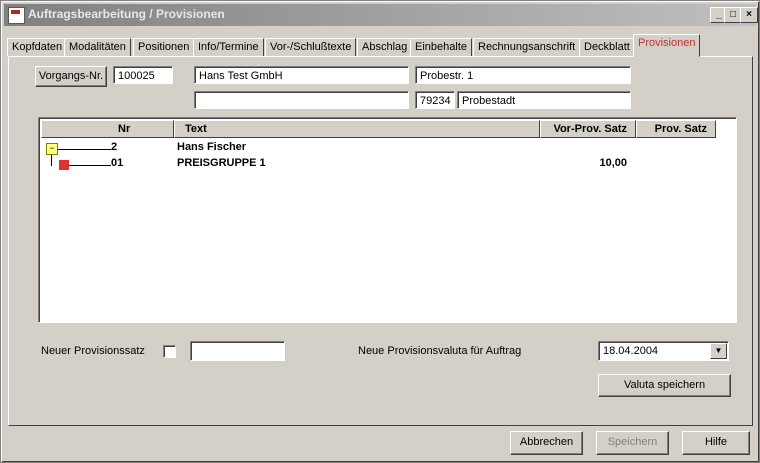  What do you see at coordinates (440, 351) in the screenshot?
I see `valuta-label: Neue Provisionsvaluta für Auftrag` at bounding box center [440, 351].